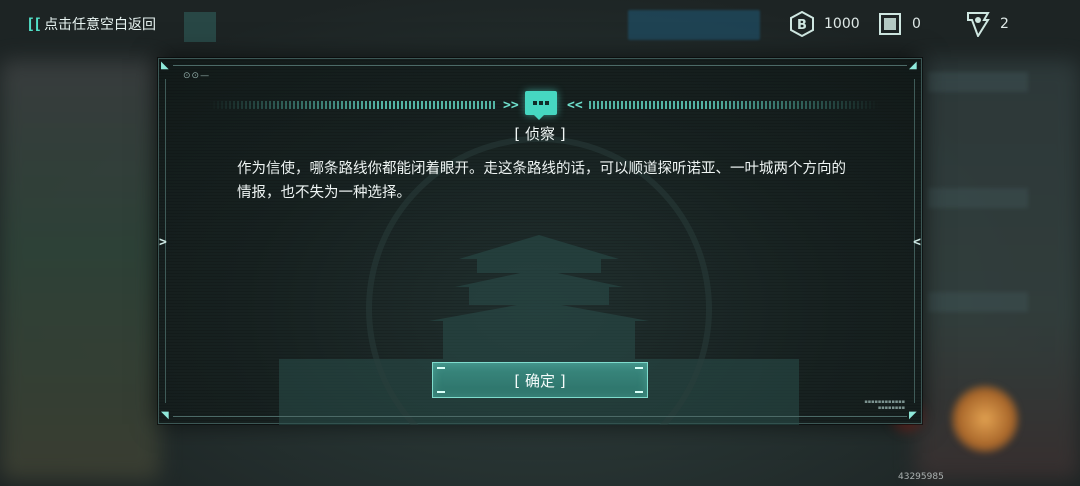 Image resolution: width=1080 pixels, height=486 pixels. I want to click on decorative-fine-print: ▪▪▪▪▪▪▪▪▪▪▪▪ ▪▪▪▪▪▪▪▪, so click(884, 405).